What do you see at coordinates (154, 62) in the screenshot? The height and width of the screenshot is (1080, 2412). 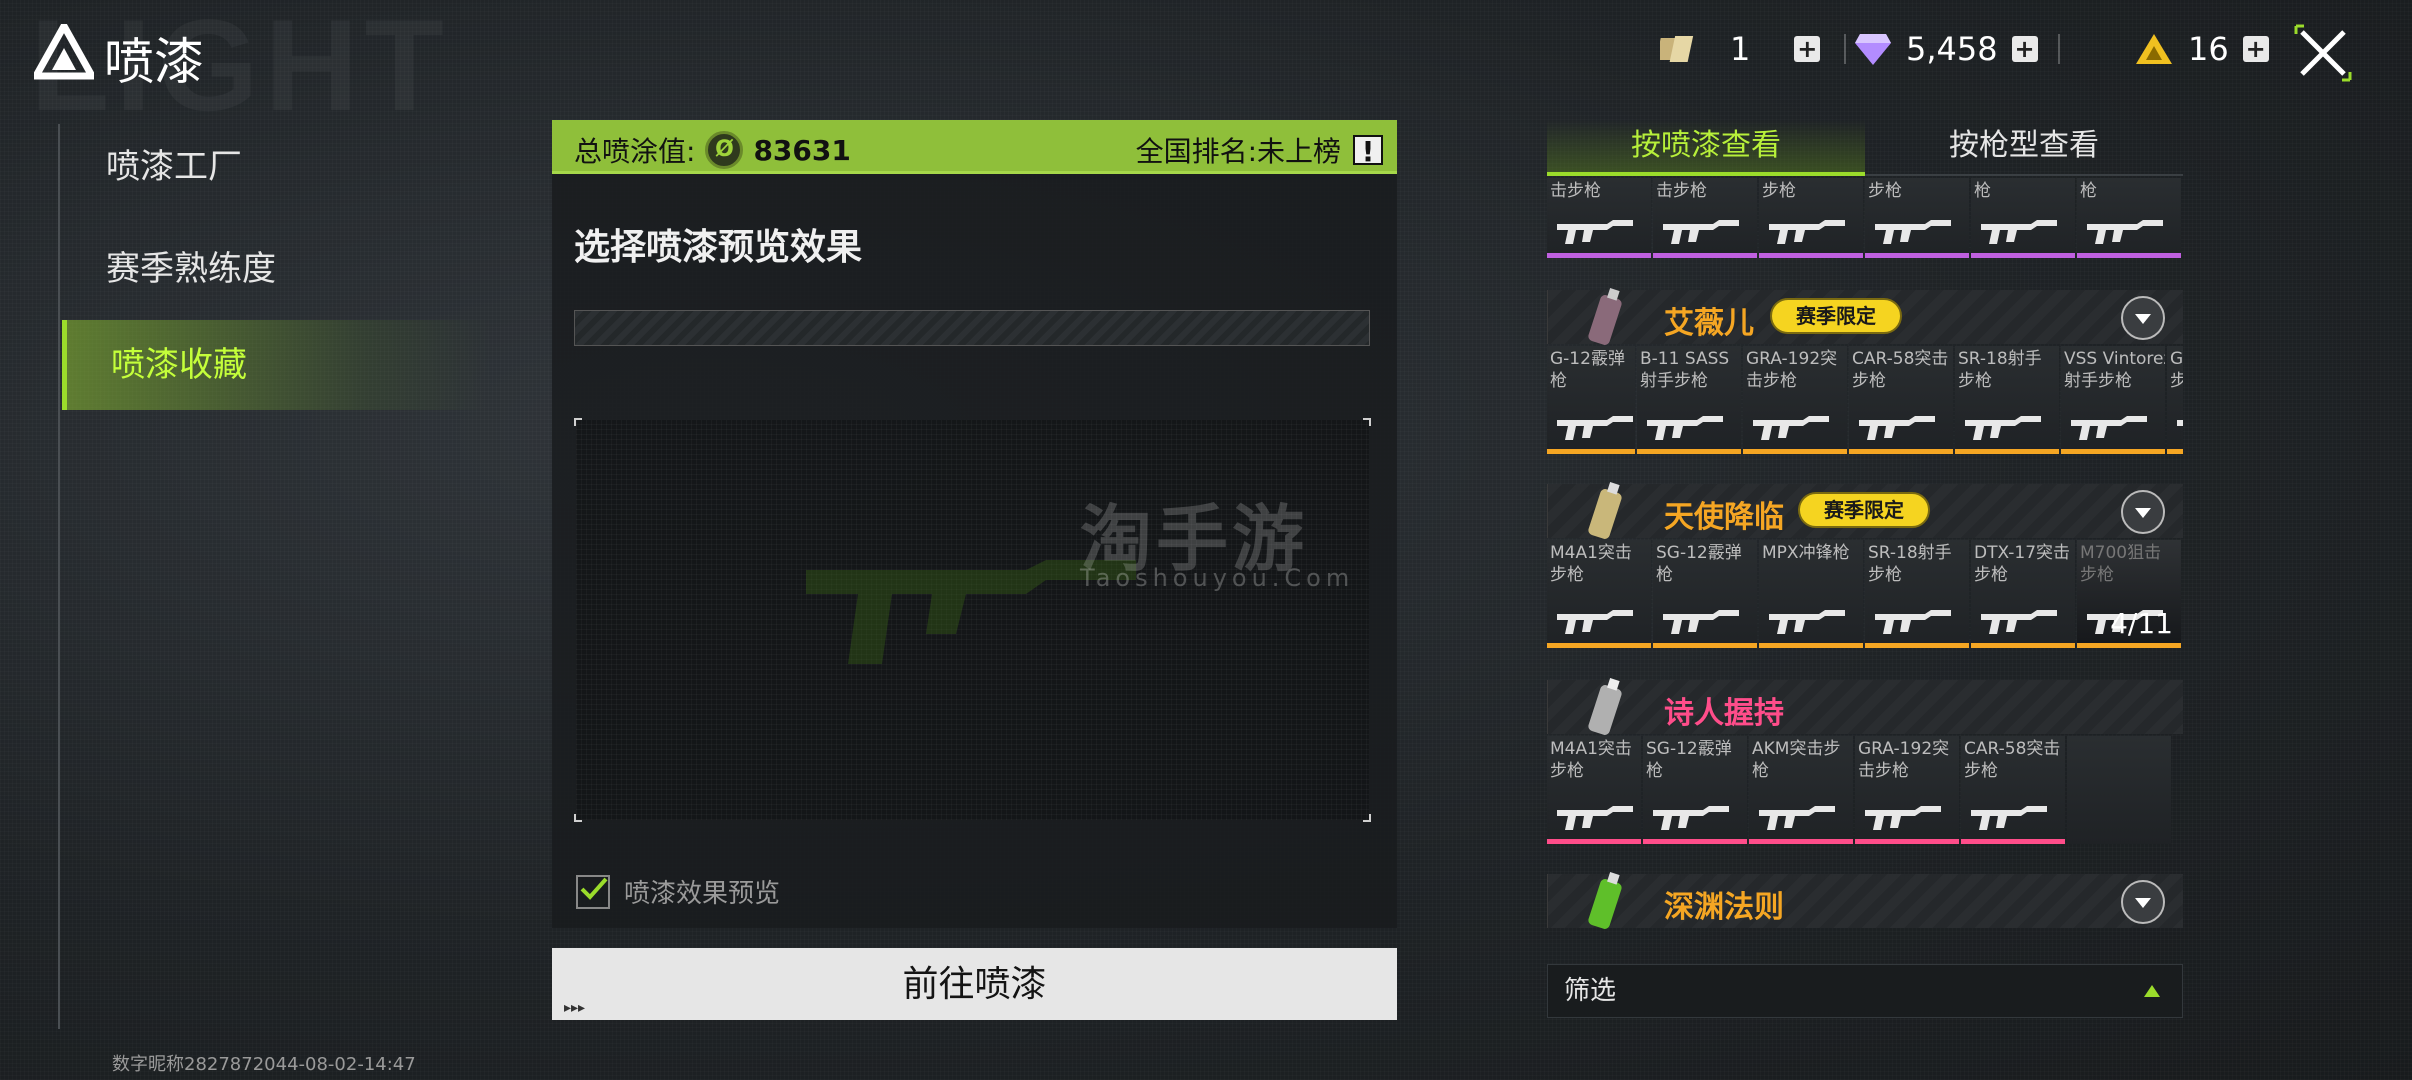 I see `page-title: 喷漆` at bounding box center [154, 62].